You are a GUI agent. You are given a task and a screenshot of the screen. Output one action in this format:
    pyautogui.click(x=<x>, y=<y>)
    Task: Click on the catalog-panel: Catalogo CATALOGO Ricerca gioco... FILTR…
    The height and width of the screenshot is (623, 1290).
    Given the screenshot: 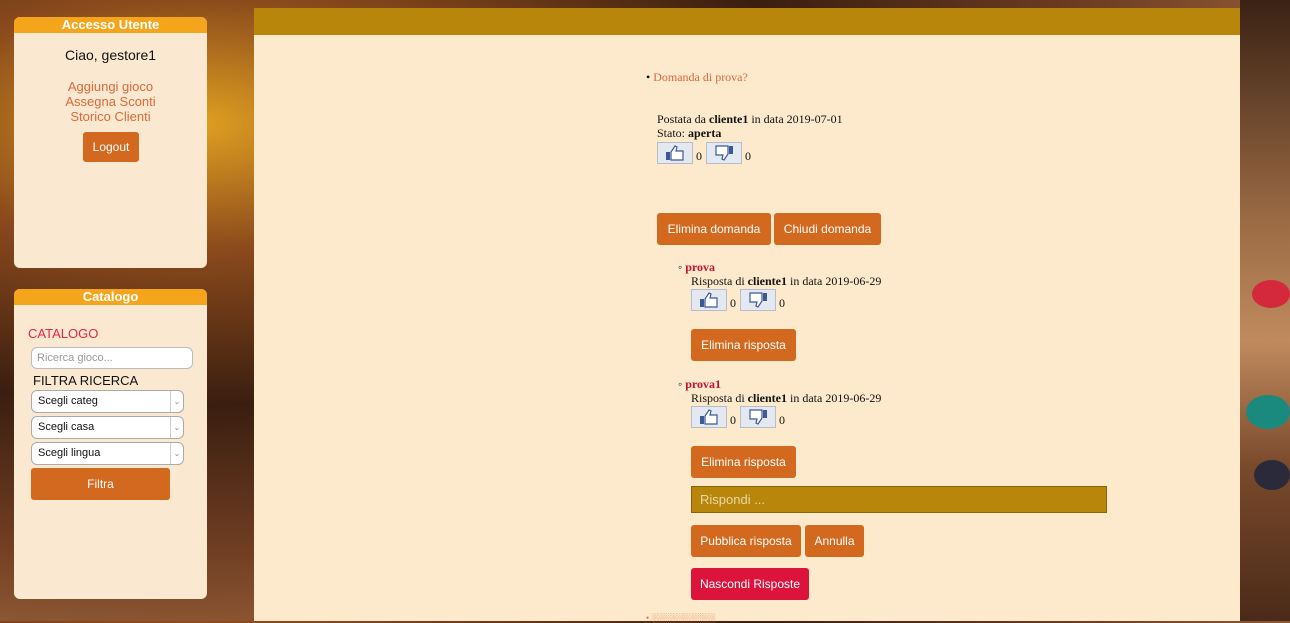 What is the action you would take?
    pyautogui.click(x=110, y=444)
    